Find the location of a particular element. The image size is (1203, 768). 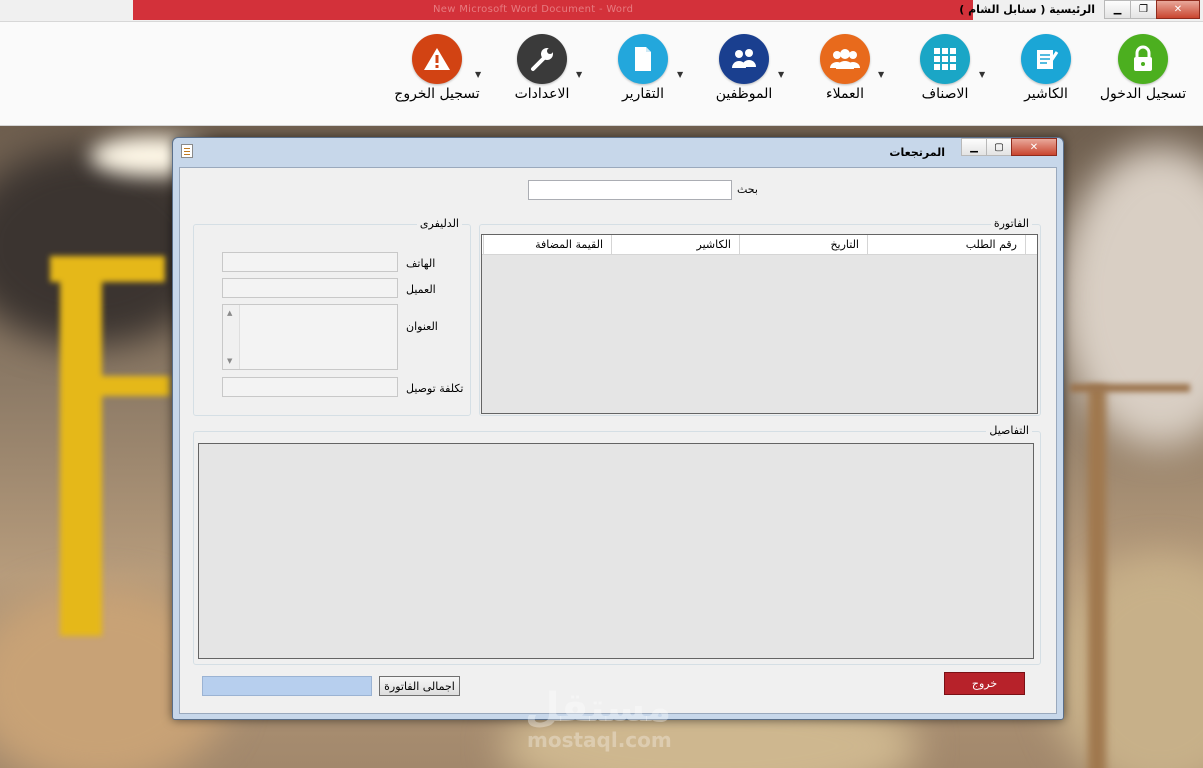

toolbar-customers-button: ▼ العملاء is located at coordinates (839, 68).